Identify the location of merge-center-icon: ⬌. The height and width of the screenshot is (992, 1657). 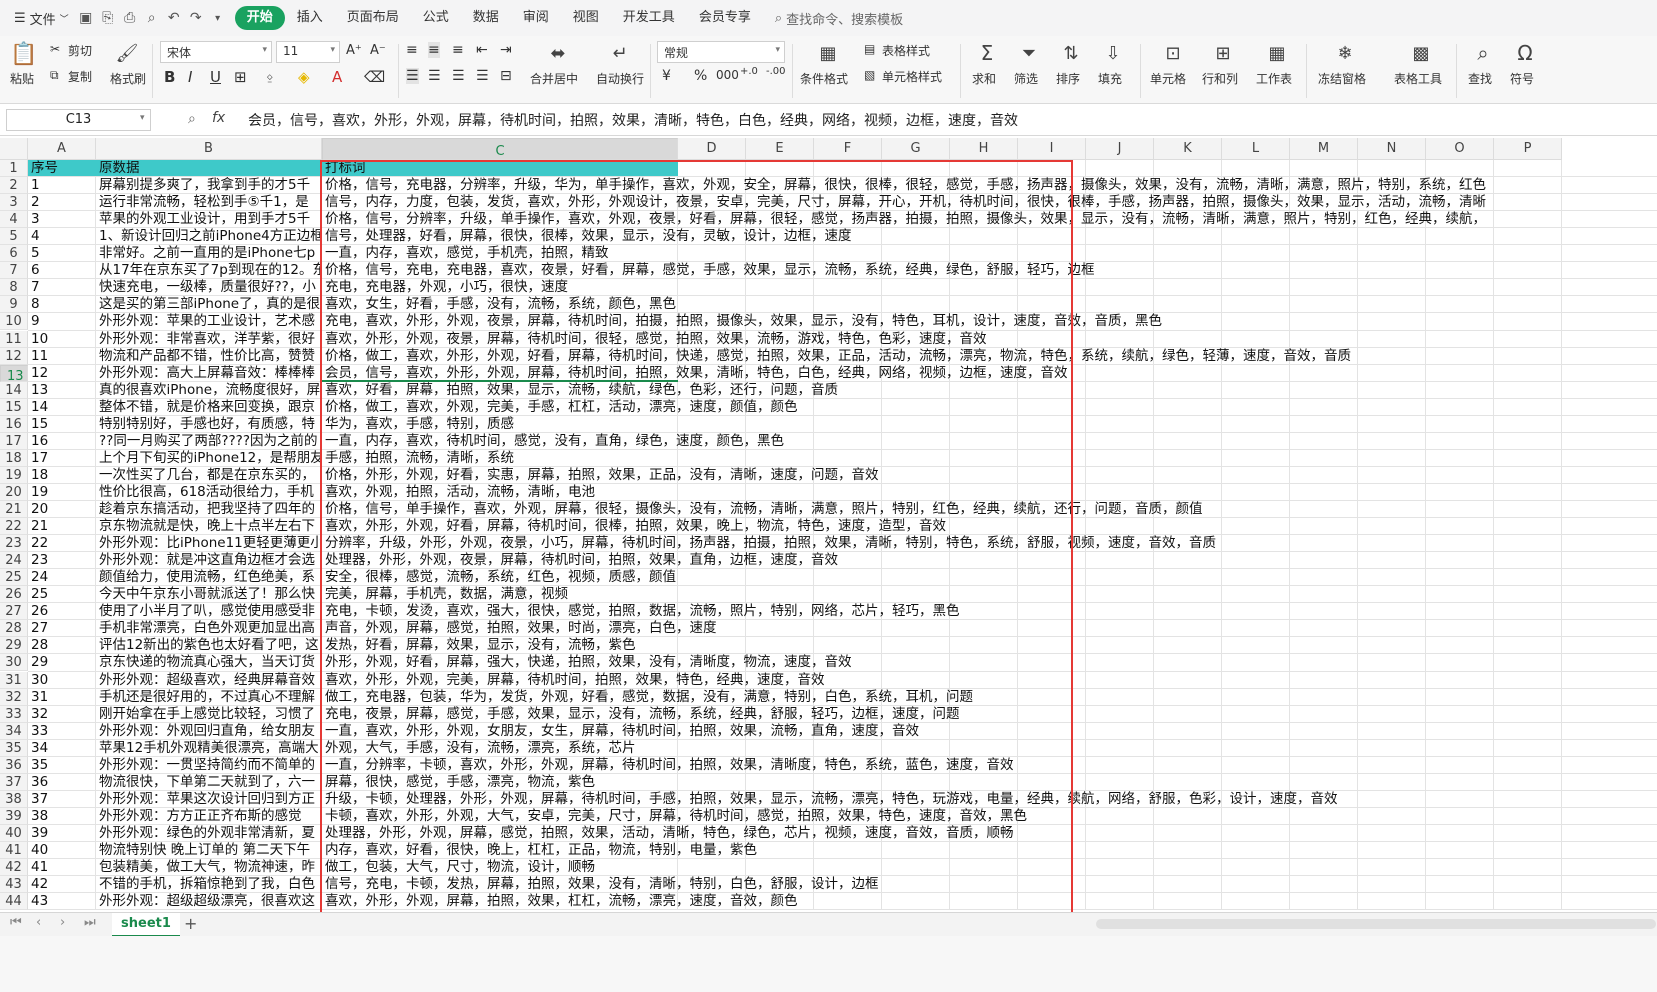
(558, 53).